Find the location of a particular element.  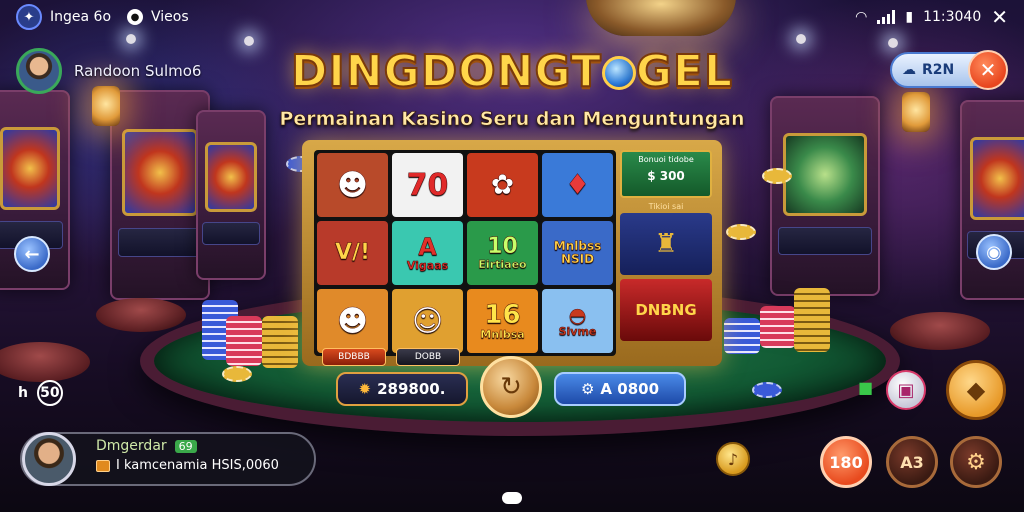

deposit-button: ◆ is located at coordinates (976, 390).